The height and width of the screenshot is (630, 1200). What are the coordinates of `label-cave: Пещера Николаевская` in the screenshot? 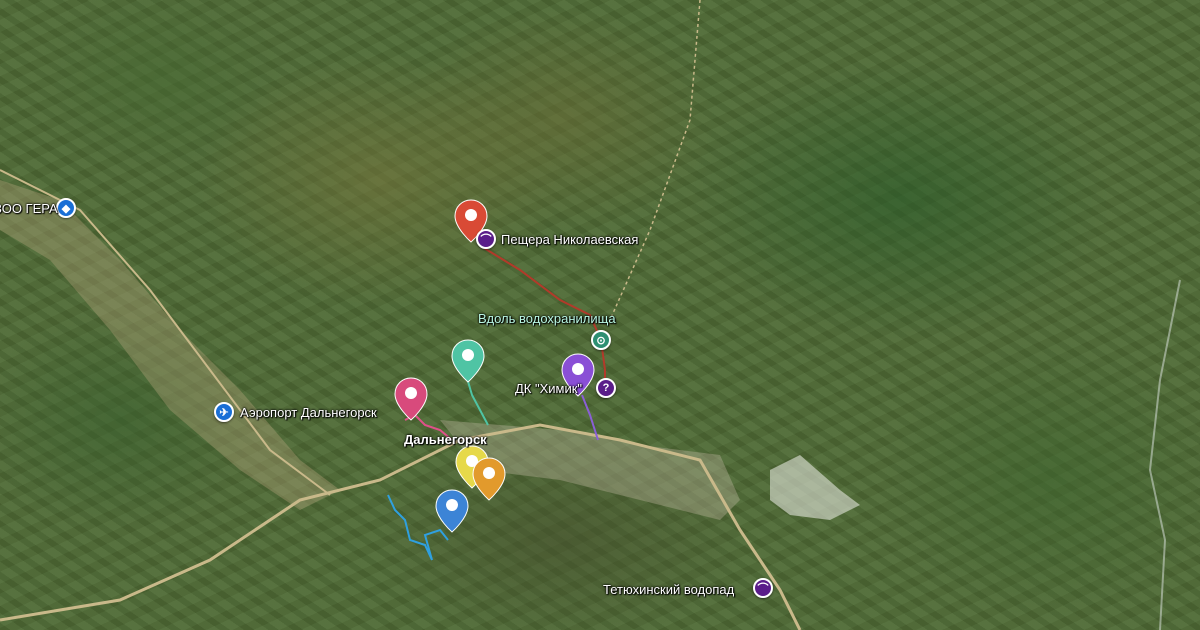 It's located at (569, 239).